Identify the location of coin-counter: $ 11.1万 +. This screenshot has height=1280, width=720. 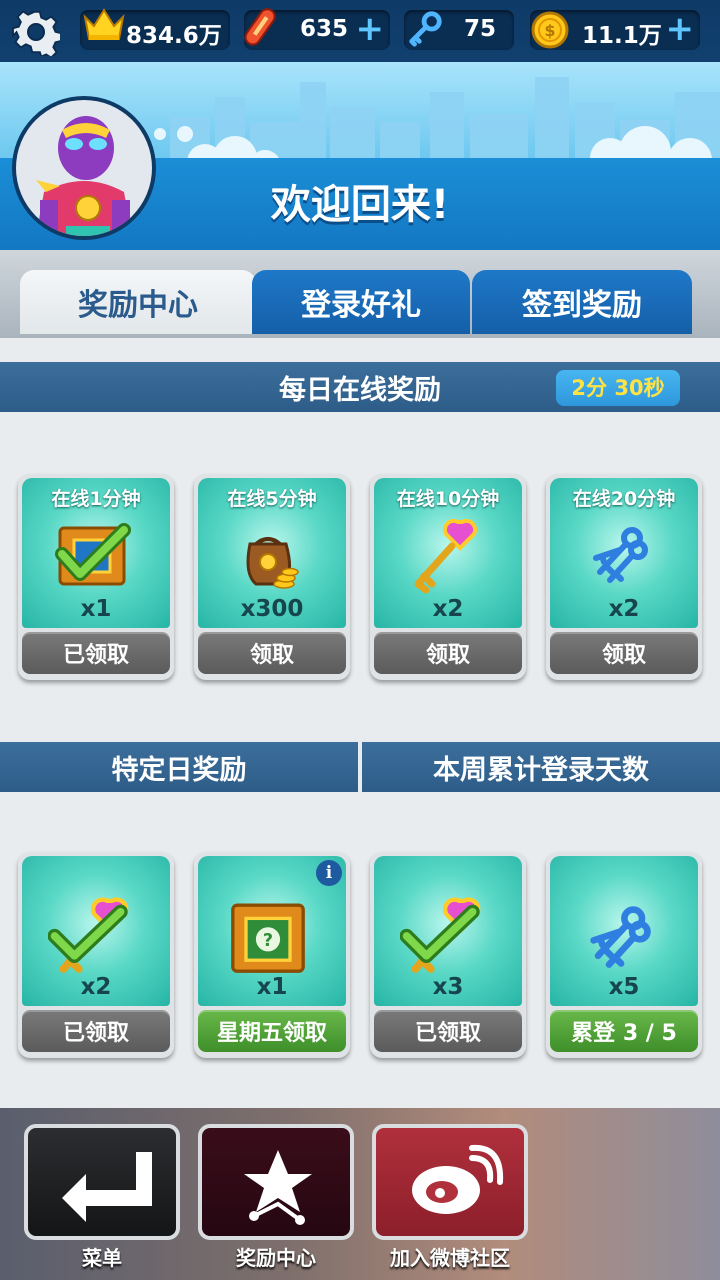
(615, 30).